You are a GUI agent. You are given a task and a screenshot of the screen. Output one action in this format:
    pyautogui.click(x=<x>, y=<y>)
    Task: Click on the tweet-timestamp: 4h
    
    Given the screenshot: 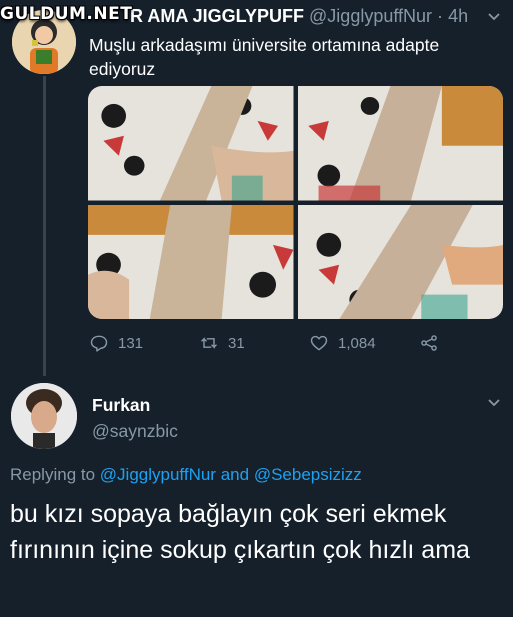 What is the action you would take?
    pyautogui.click(x=458, y=16)
    